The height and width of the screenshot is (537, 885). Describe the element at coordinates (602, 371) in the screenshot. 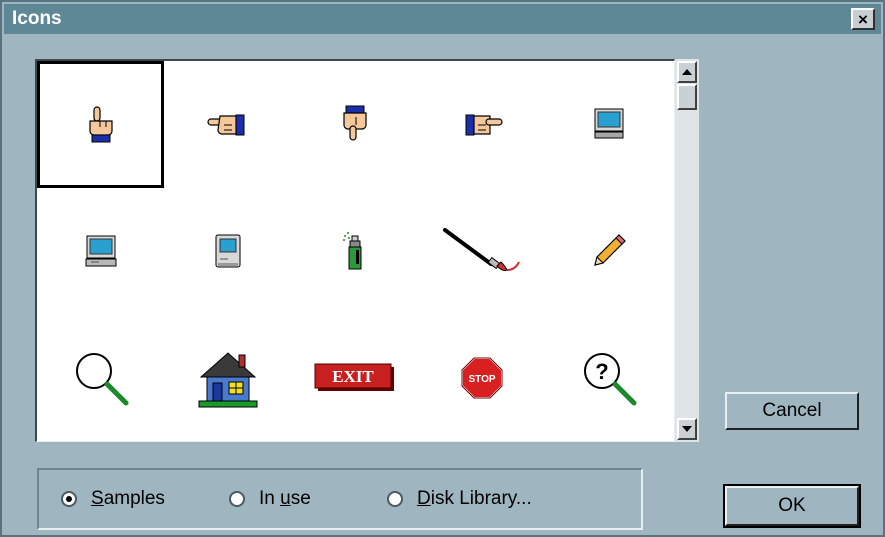

I see `help-question-mark: ?` at that location.